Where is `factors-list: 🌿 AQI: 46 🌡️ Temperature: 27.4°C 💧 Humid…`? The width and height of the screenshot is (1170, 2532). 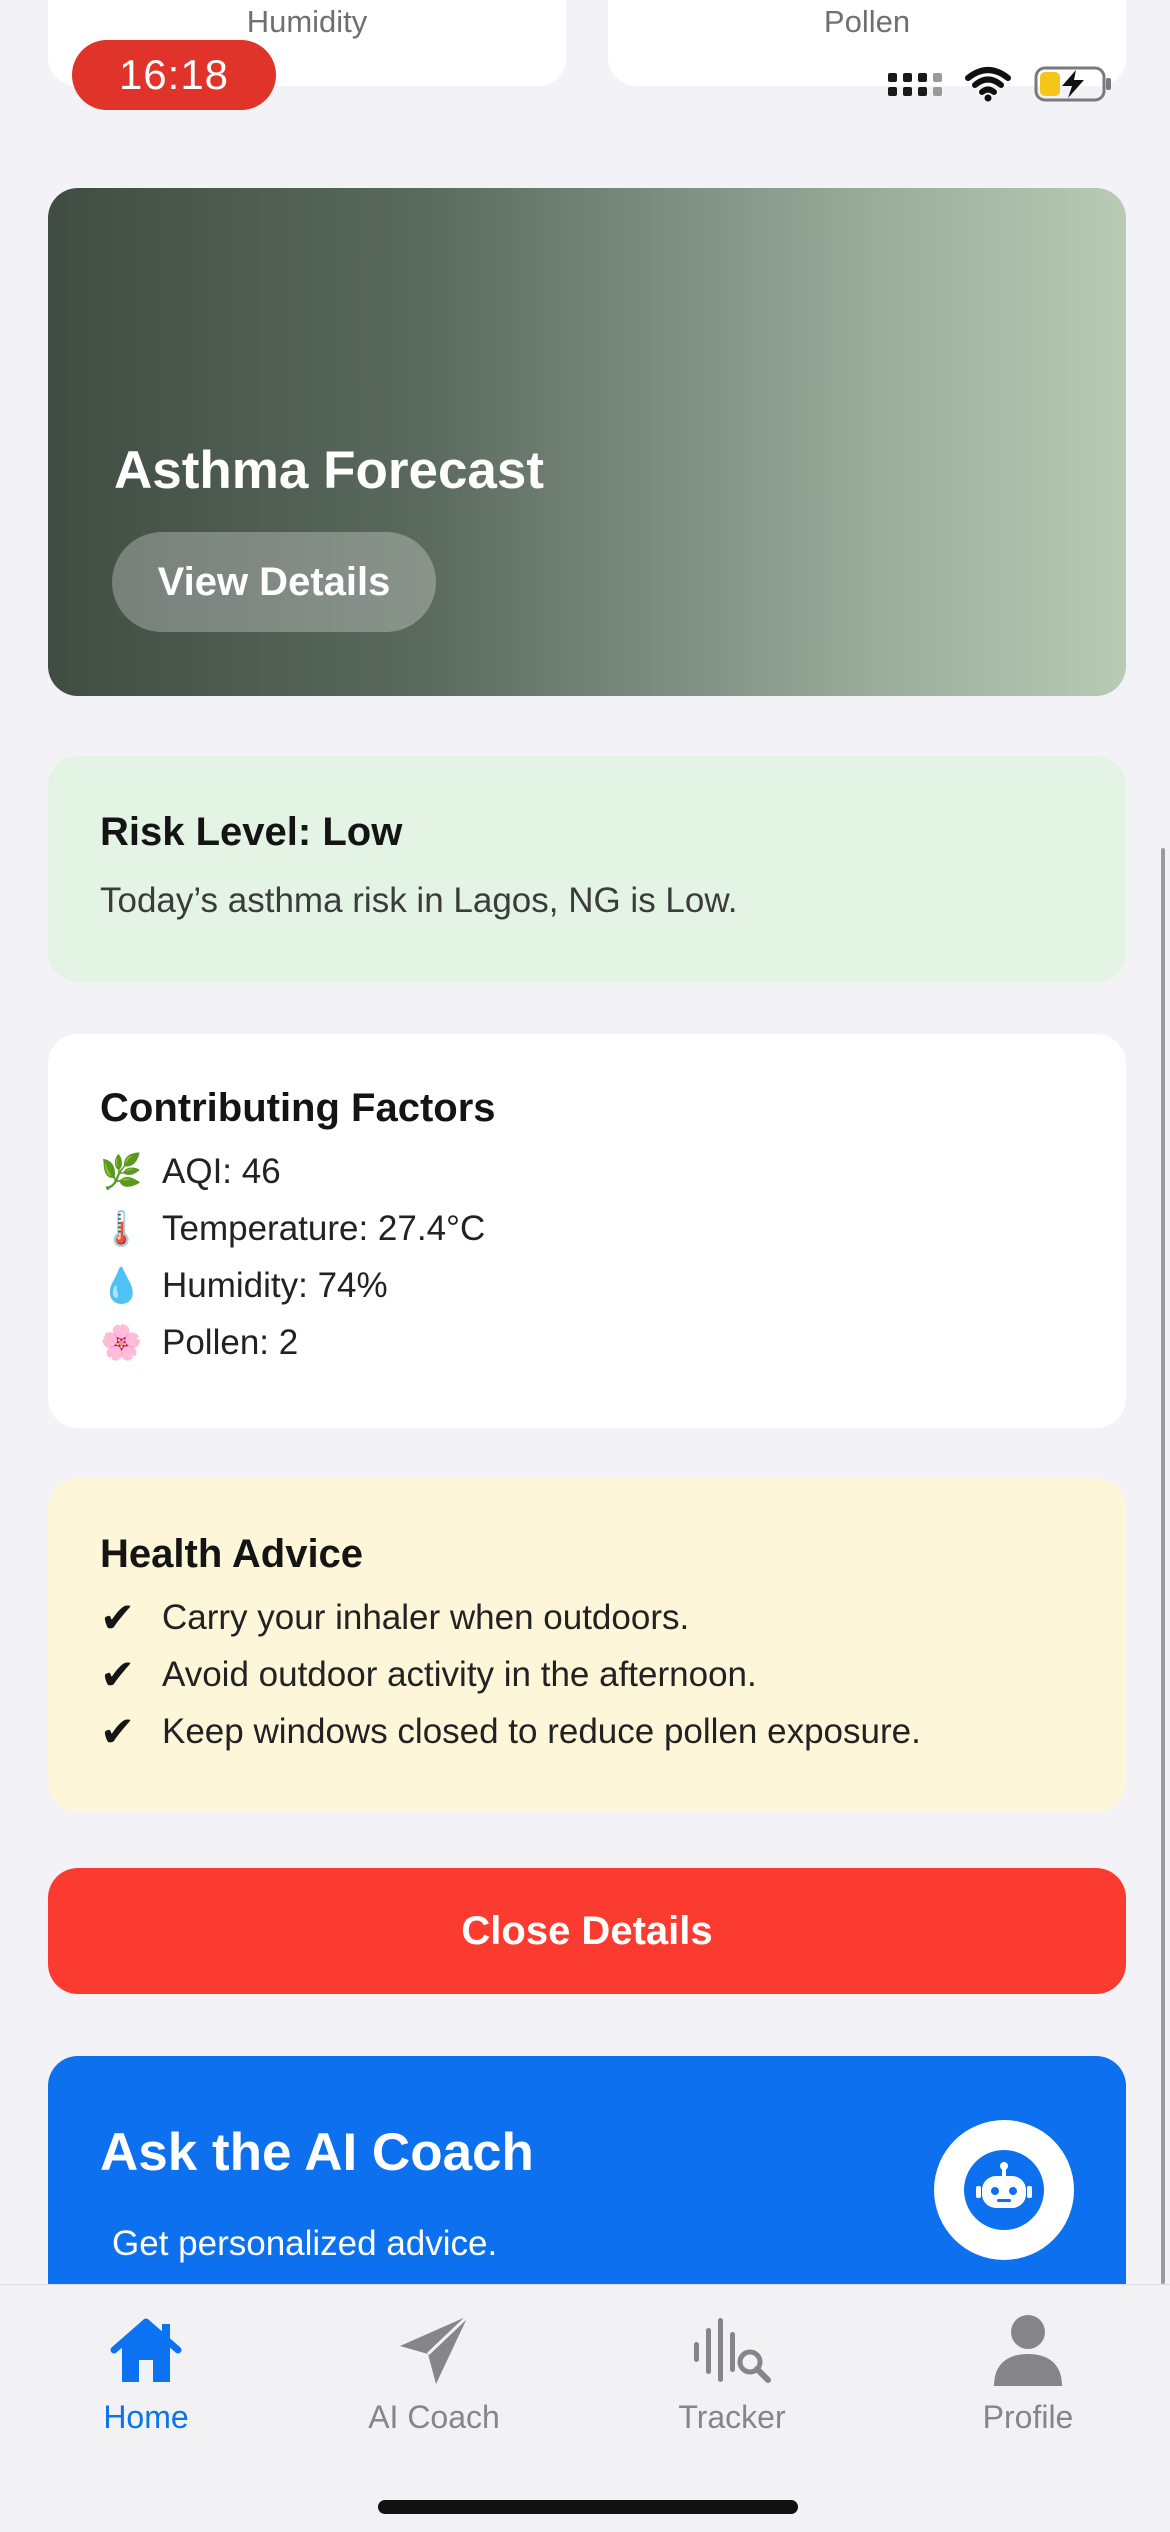 factors-list: 🌿 AQI: 46 🌡️ Temperature: 27.4°C 💧 Humid… is located at coordinates (613, 1257).